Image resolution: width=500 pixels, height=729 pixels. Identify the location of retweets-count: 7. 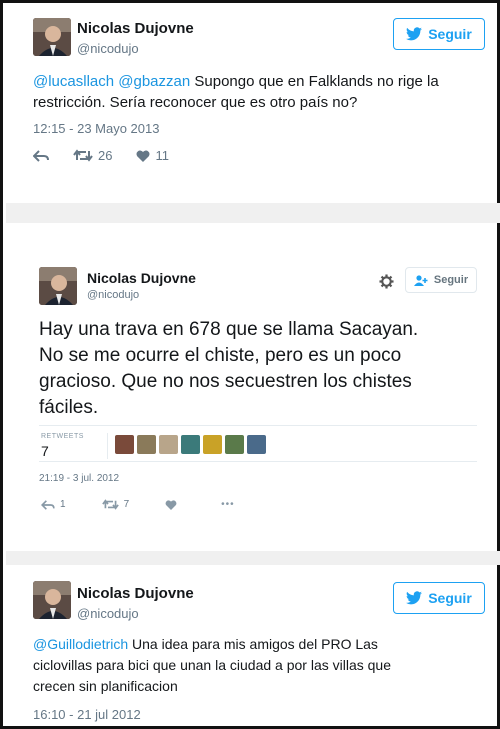
(45, 451).